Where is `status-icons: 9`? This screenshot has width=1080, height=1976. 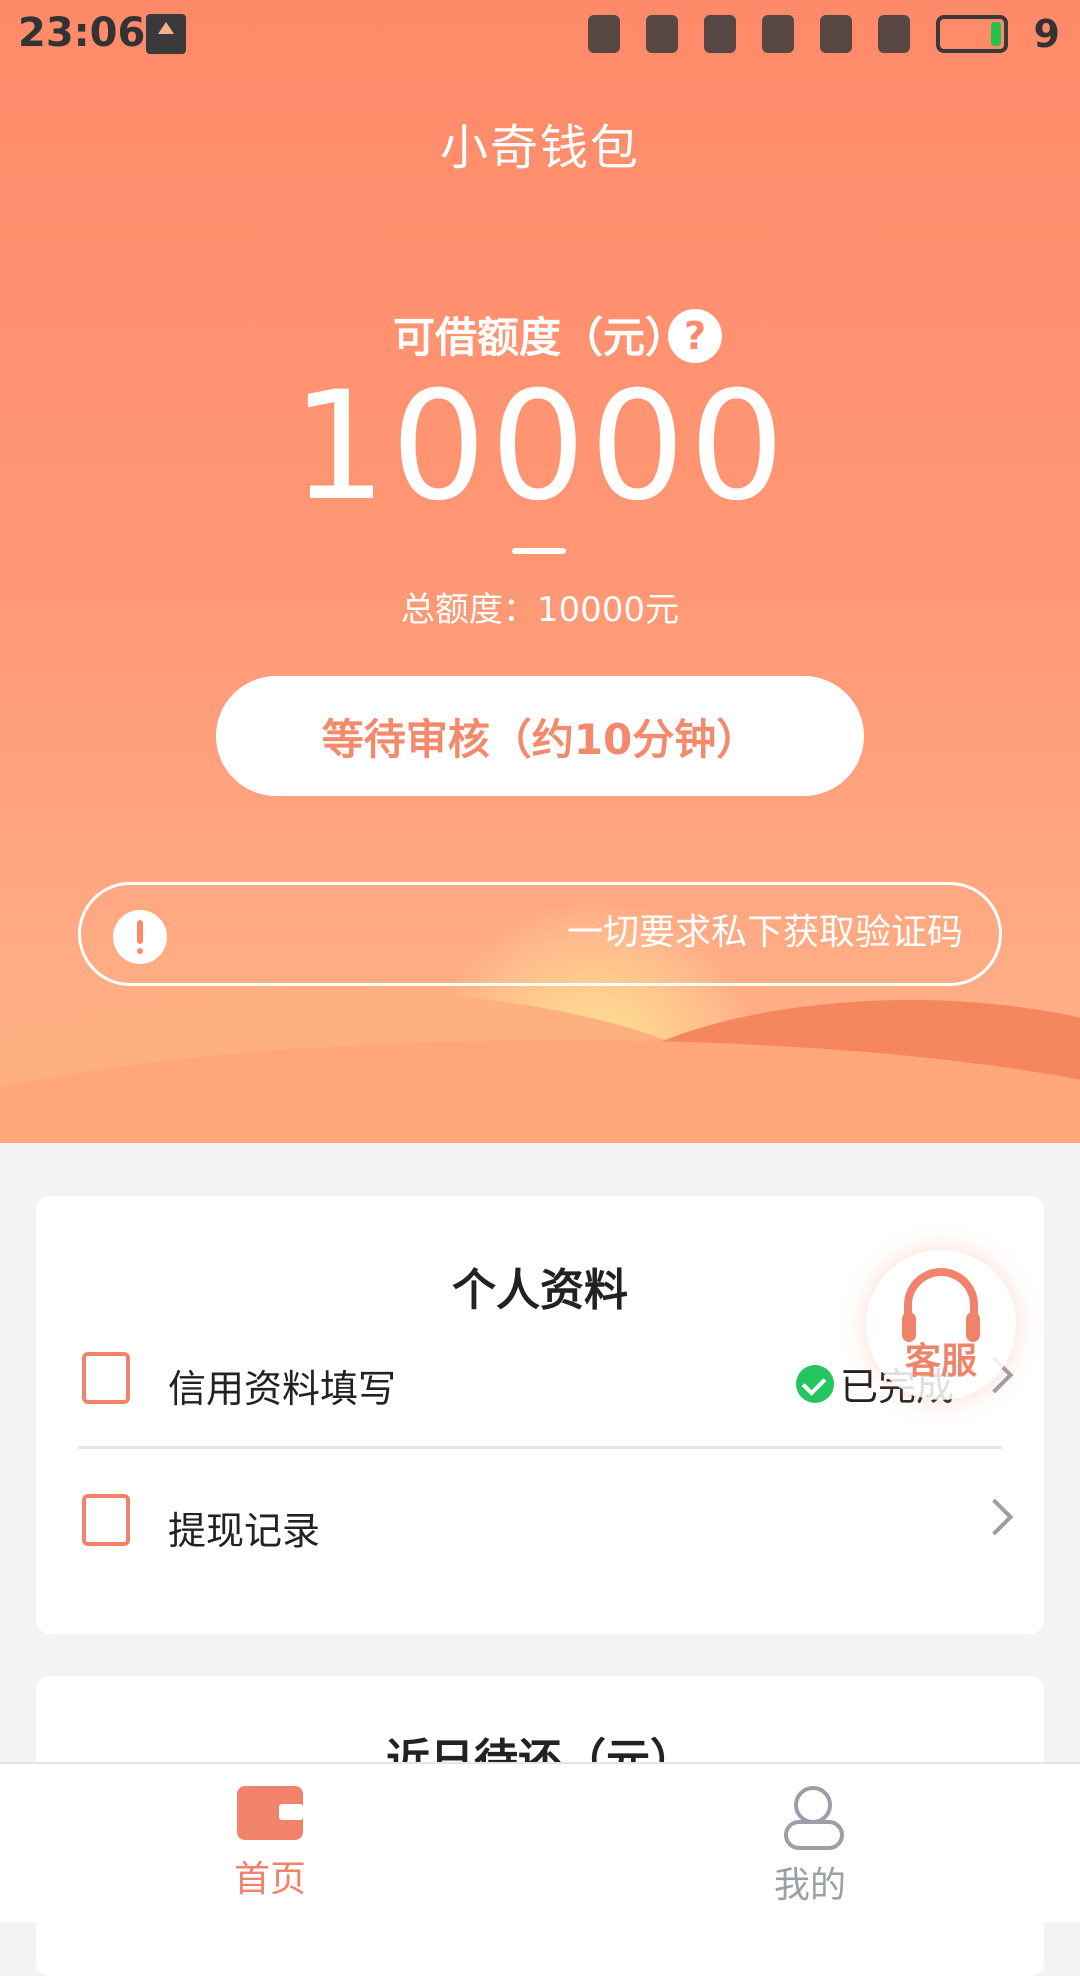 status-icons: 9 is located at coordinates (823, 34).